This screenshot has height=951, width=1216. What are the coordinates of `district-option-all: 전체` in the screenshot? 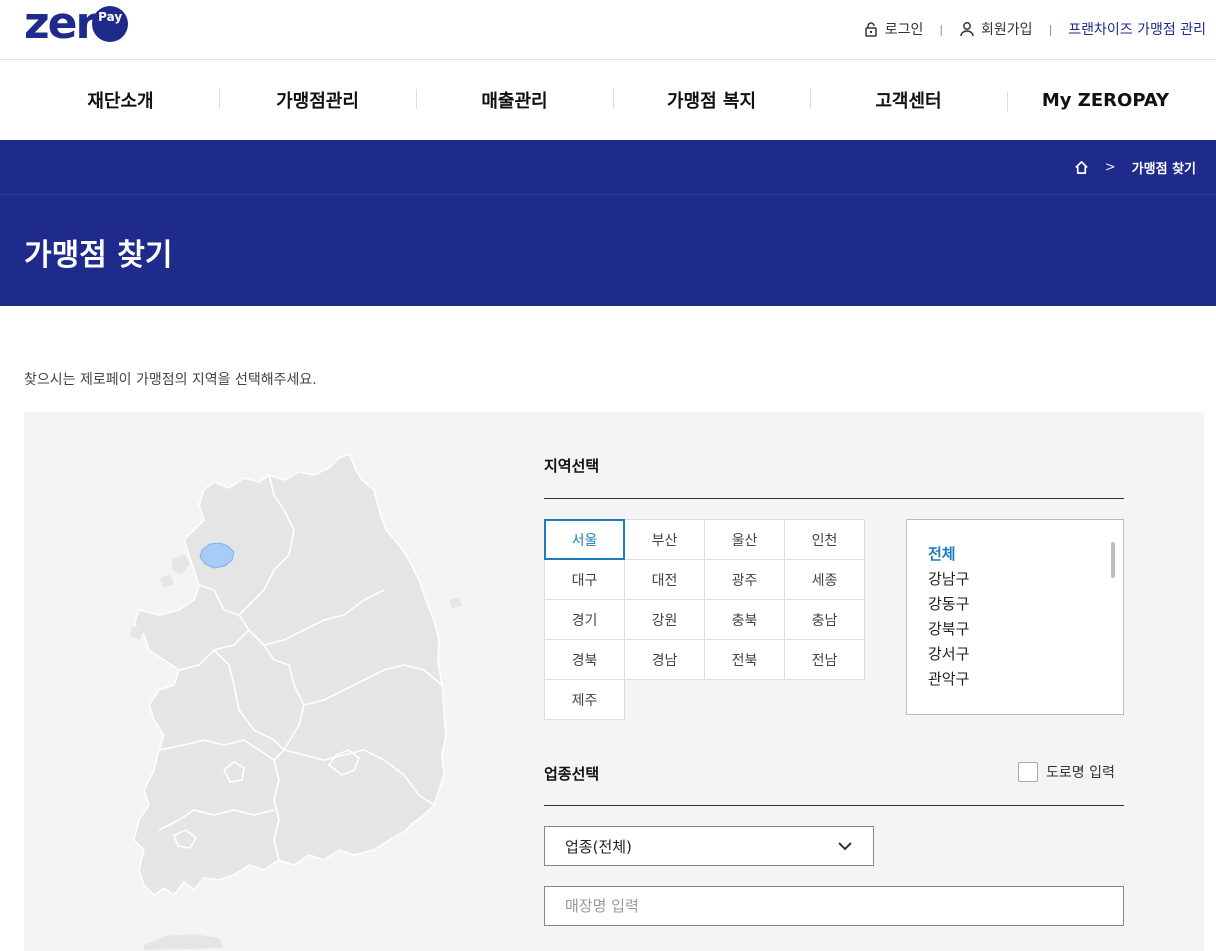 It's located at (1025, 554).